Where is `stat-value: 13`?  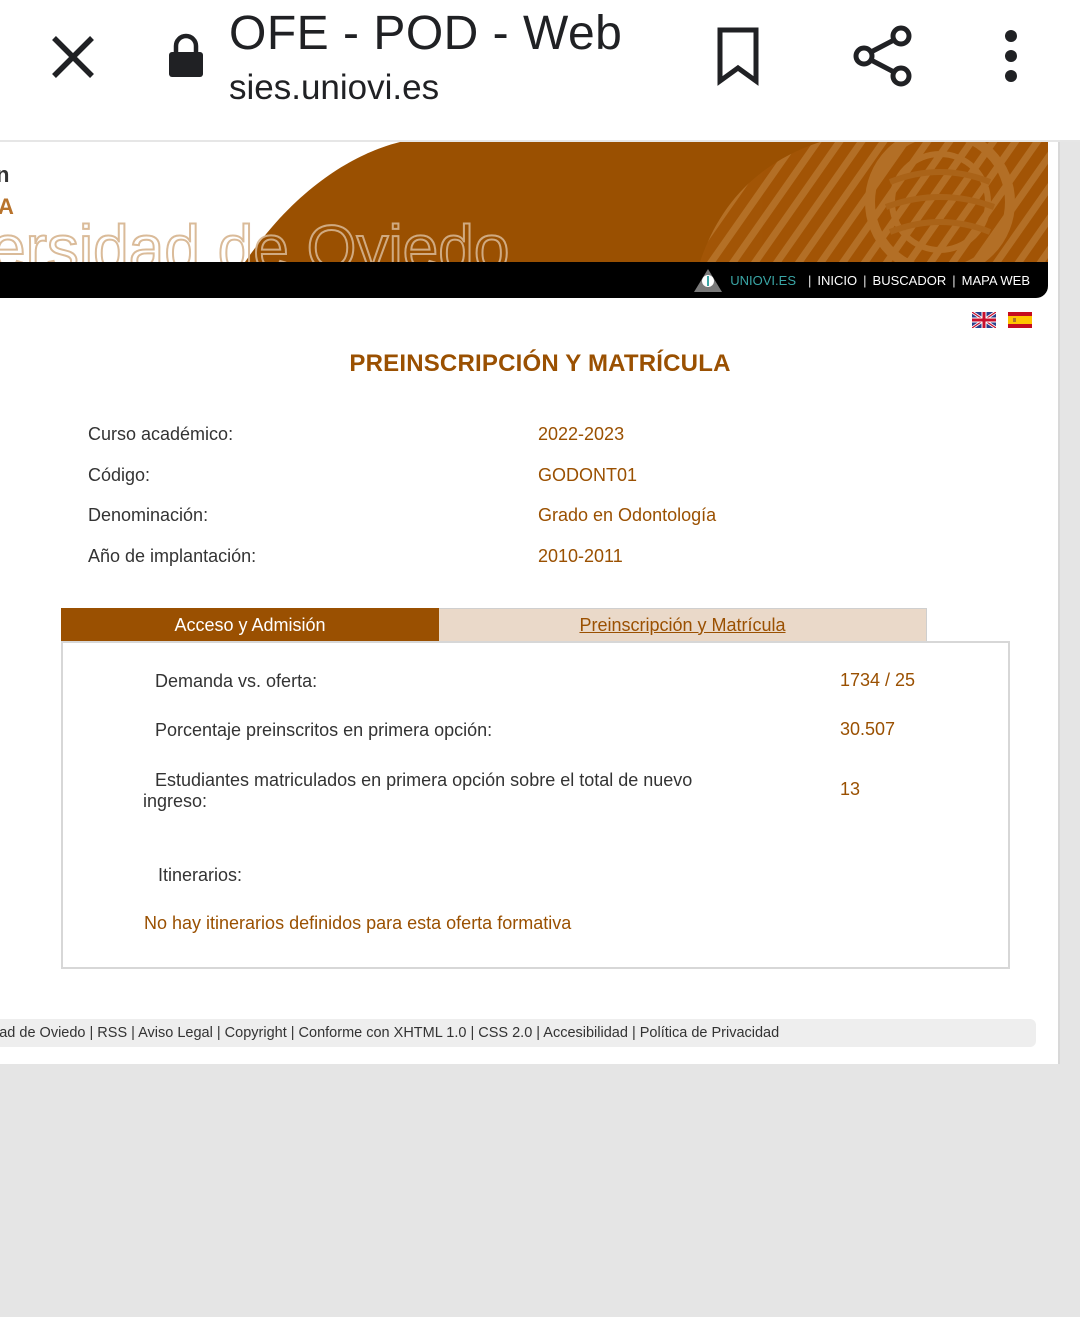 stat-value: 13 is located at coordinates (850, 789).